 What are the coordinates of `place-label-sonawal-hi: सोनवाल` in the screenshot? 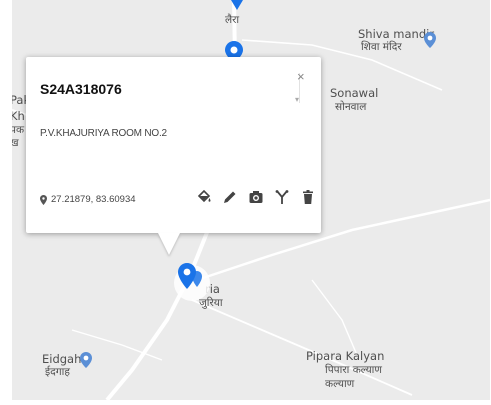 It's located at (351, 107).